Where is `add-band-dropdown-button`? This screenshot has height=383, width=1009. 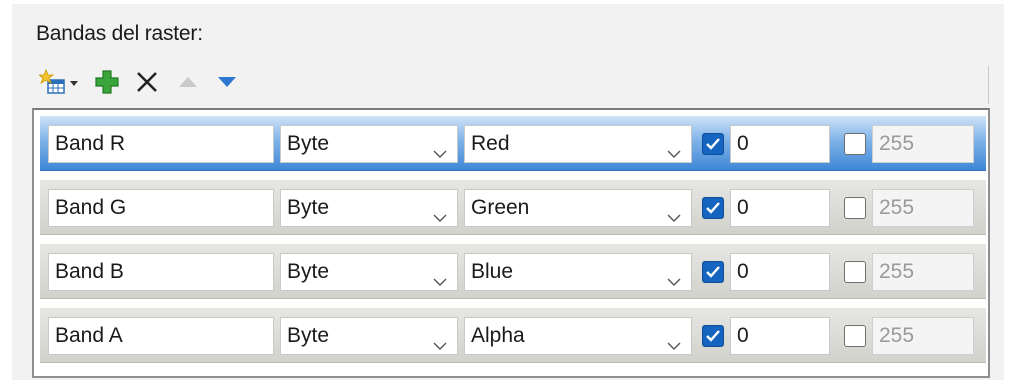 add-band-dropdown-button is located at coordinates (59, 84).